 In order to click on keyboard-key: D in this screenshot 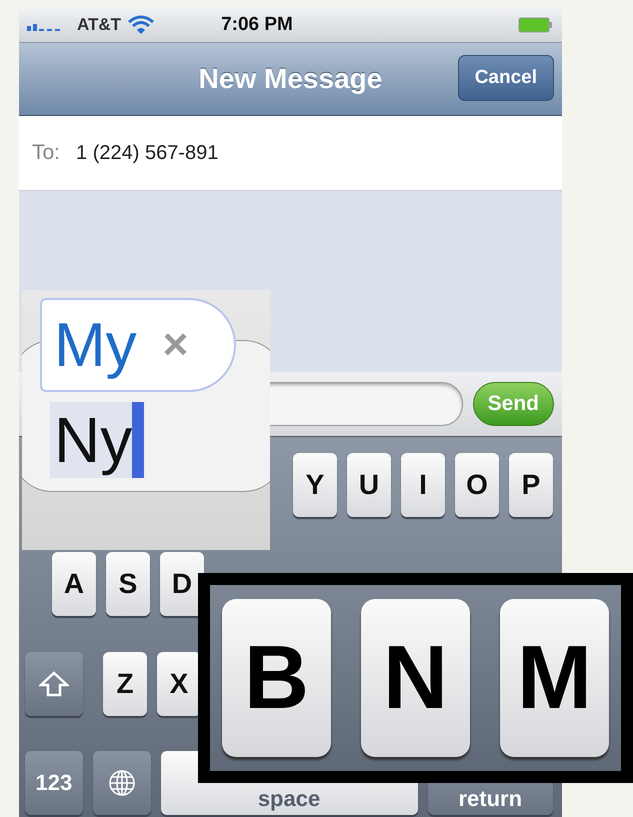, I will do `click(182, 584)`.